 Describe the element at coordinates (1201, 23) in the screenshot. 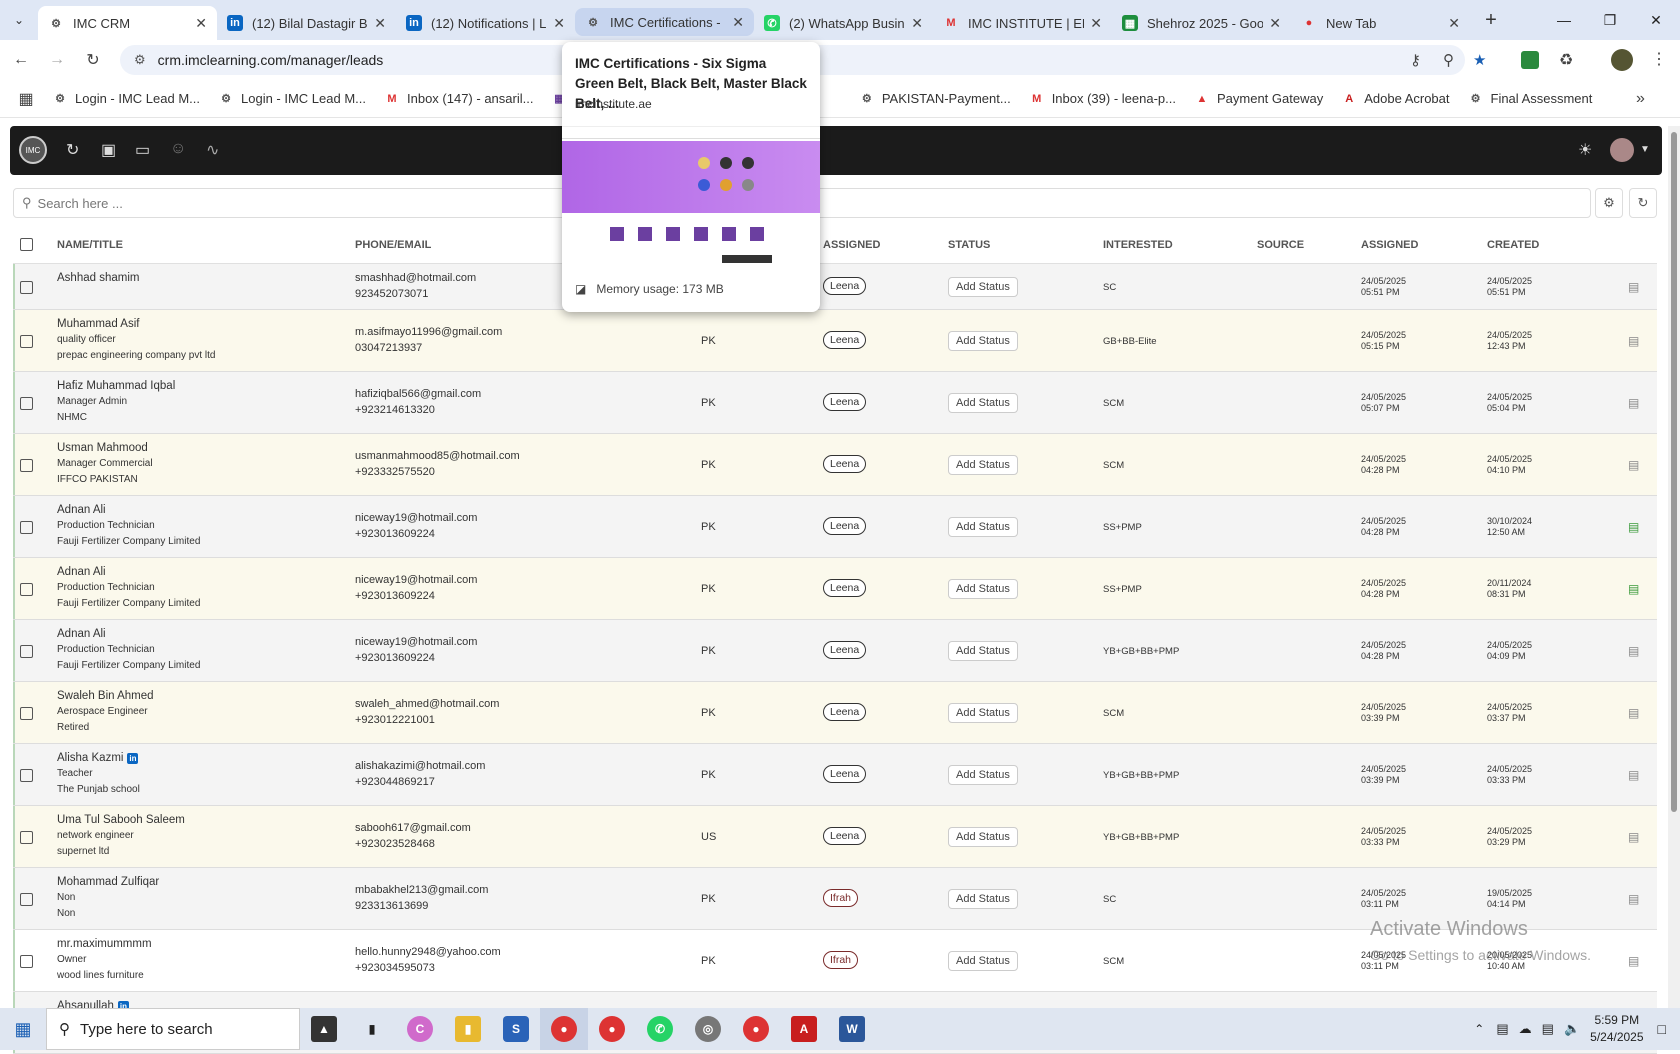

I see `browser-tab: ▦ Shehroz 2025 - Goo ✕` at that location.